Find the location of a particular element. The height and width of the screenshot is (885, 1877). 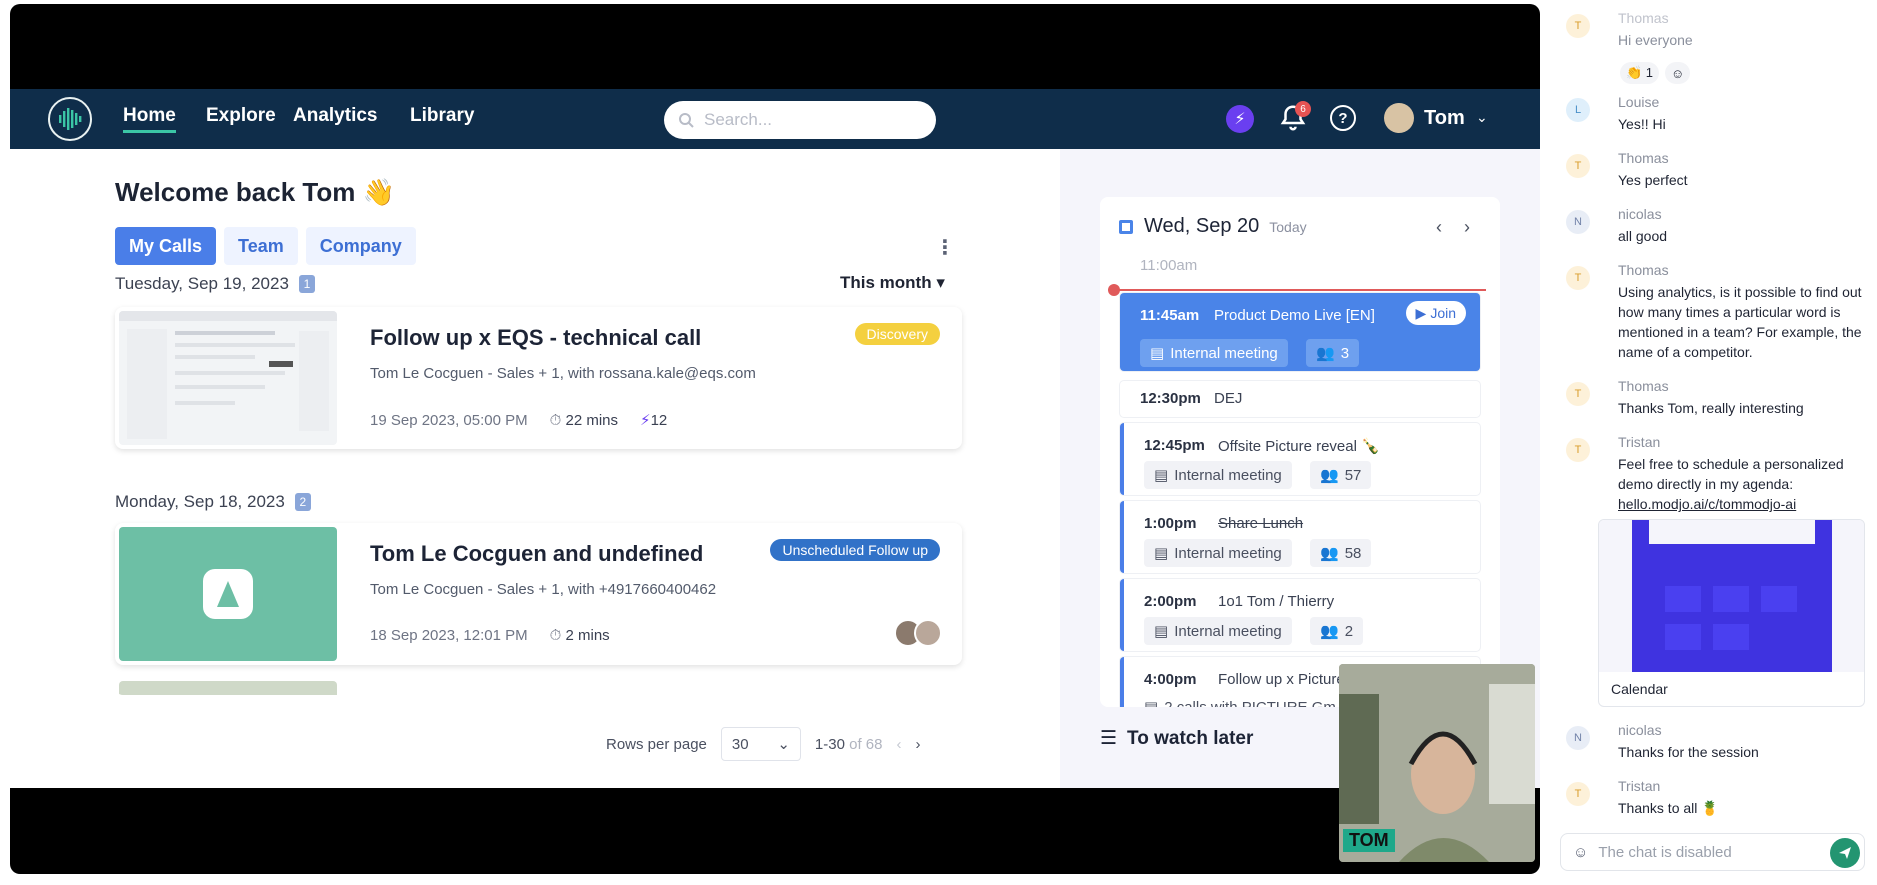

watch-later-title: To watch later is located at coordinates (1190, 738).